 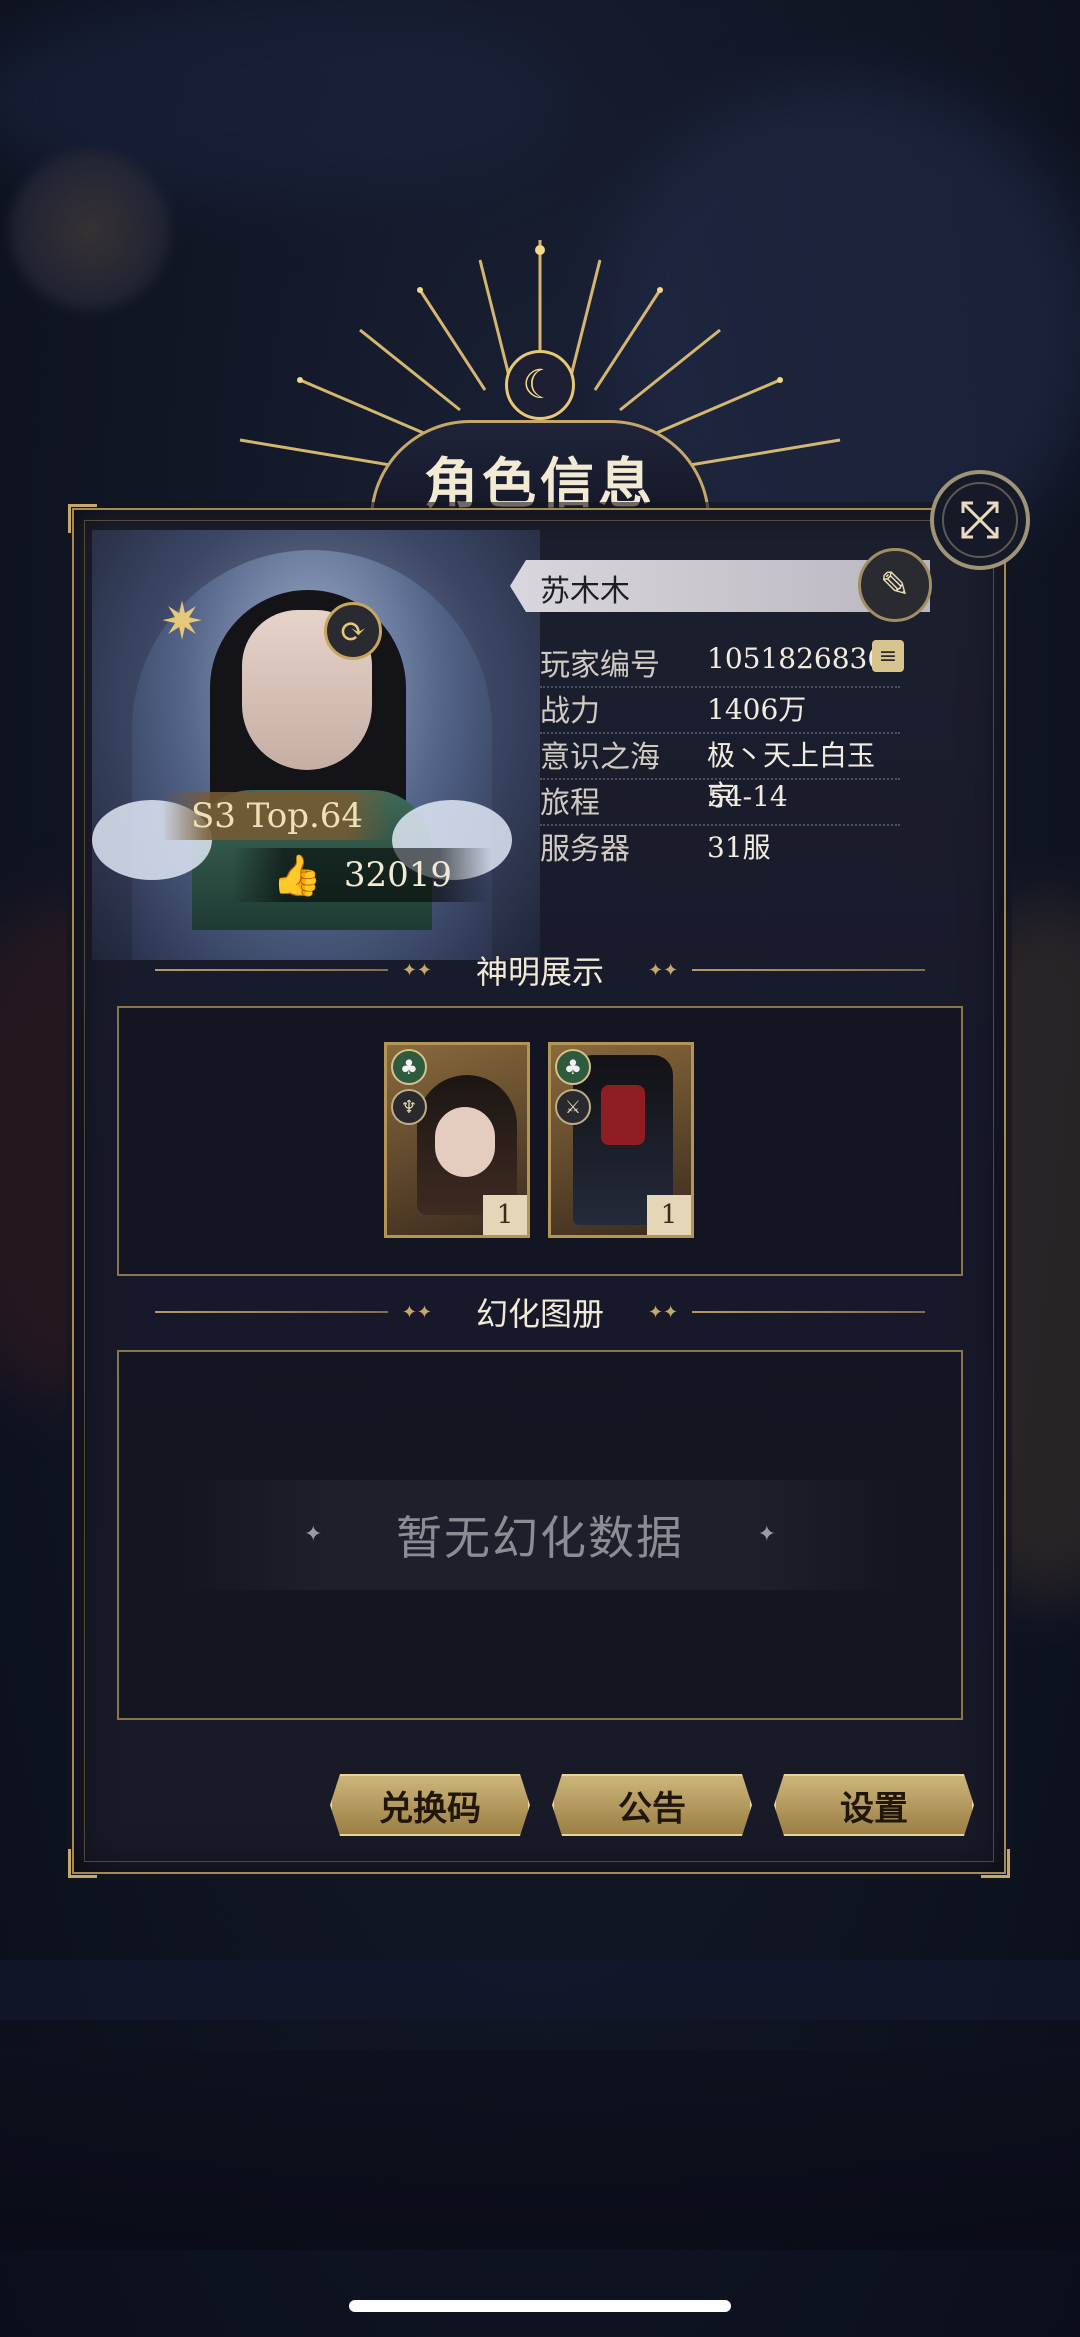 What do you see at coordinates (585, 591) in the screenshot?
I see `player-name: 苏木木` at bounding box center [585, 591].